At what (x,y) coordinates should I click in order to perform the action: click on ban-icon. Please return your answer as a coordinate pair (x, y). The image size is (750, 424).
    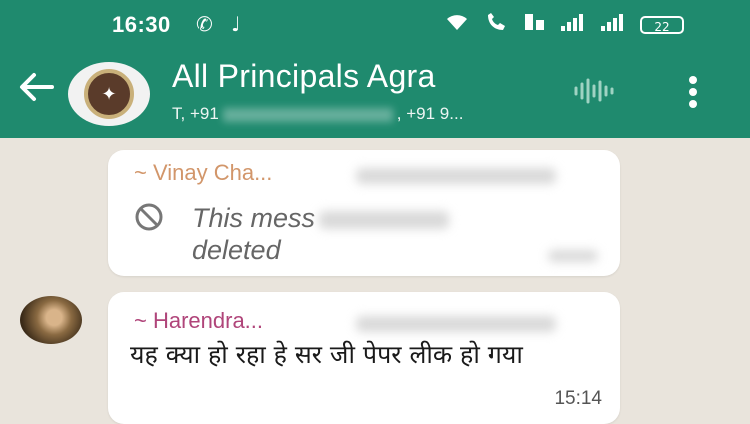
    Looking at the image, I should click on (149, 217).